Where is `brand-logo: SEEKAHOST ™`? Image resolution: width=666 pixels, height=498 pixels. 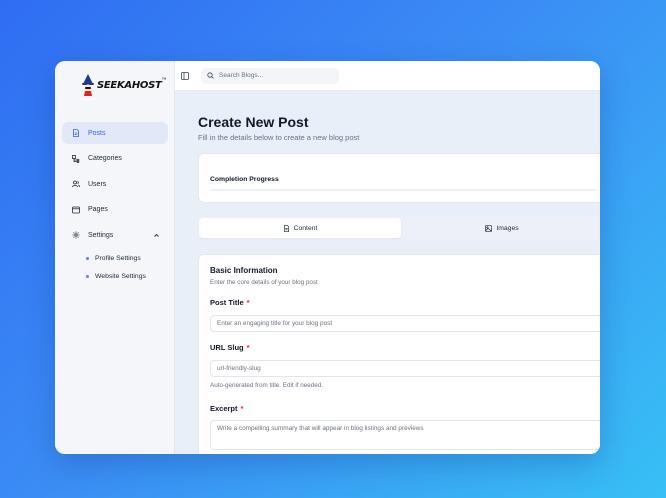 brand-logo: SEEKAHOST ™ is located at coordinates (124, 85).